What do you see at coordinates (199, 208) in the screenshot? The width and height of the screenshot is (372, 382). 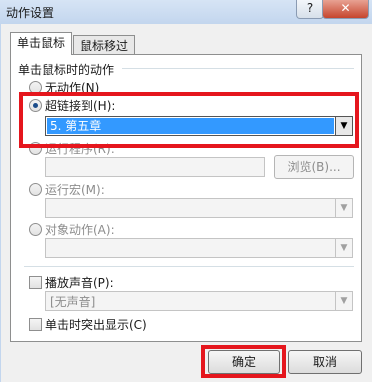 I see `run-macro-select: ▼` at bounding box center [199, 208].